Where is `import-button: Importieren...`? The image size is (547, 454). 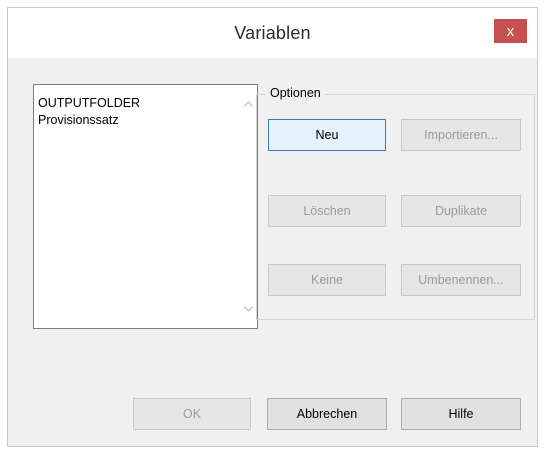 import-button: Importieren... is located at coordinates (461, 135).